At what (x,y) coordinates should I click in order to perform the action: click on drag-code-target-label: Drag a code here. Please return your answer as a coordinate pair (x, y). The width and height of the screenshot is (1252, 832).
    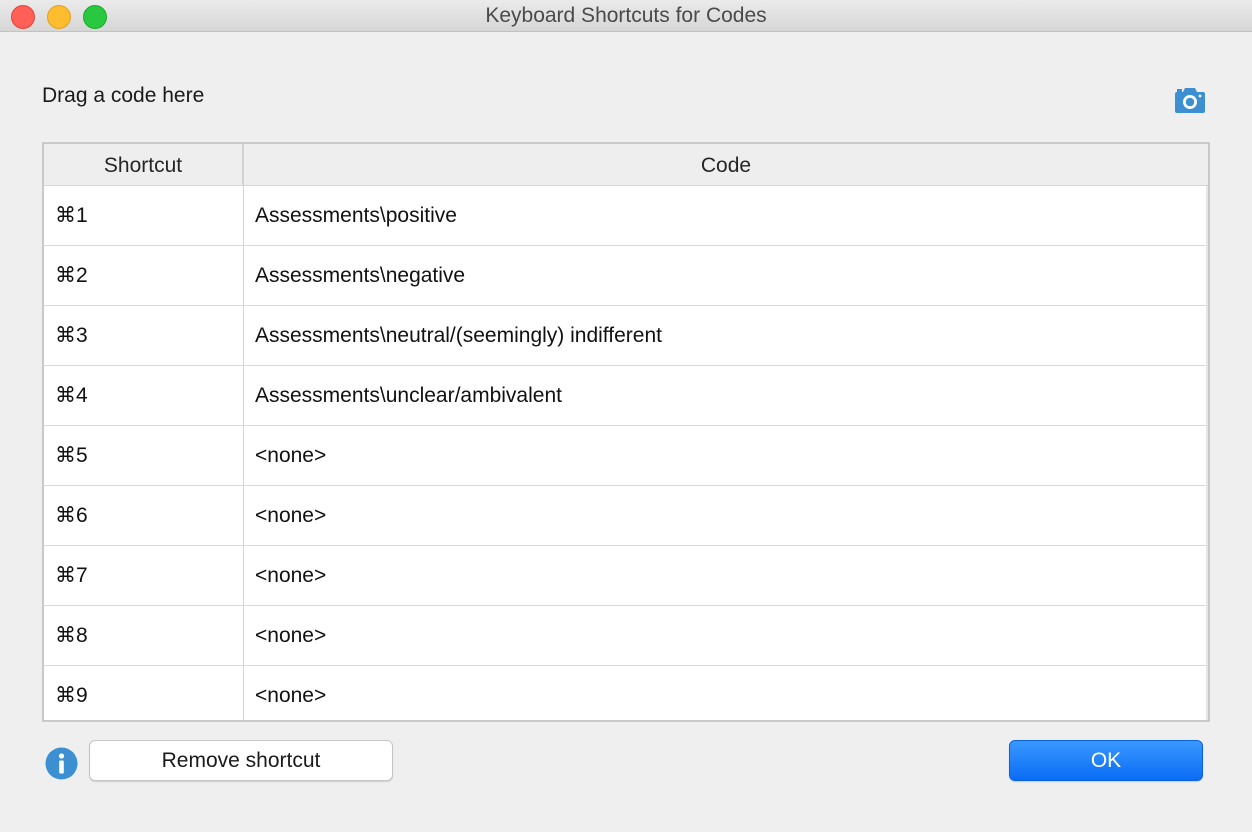
    Looking at the image, I should click on (123, 96).